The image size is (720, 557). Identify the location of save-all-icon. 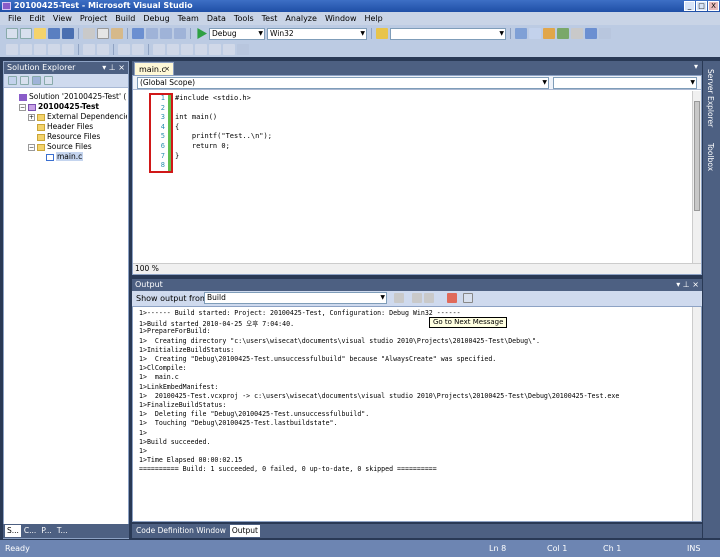
(68, 33).